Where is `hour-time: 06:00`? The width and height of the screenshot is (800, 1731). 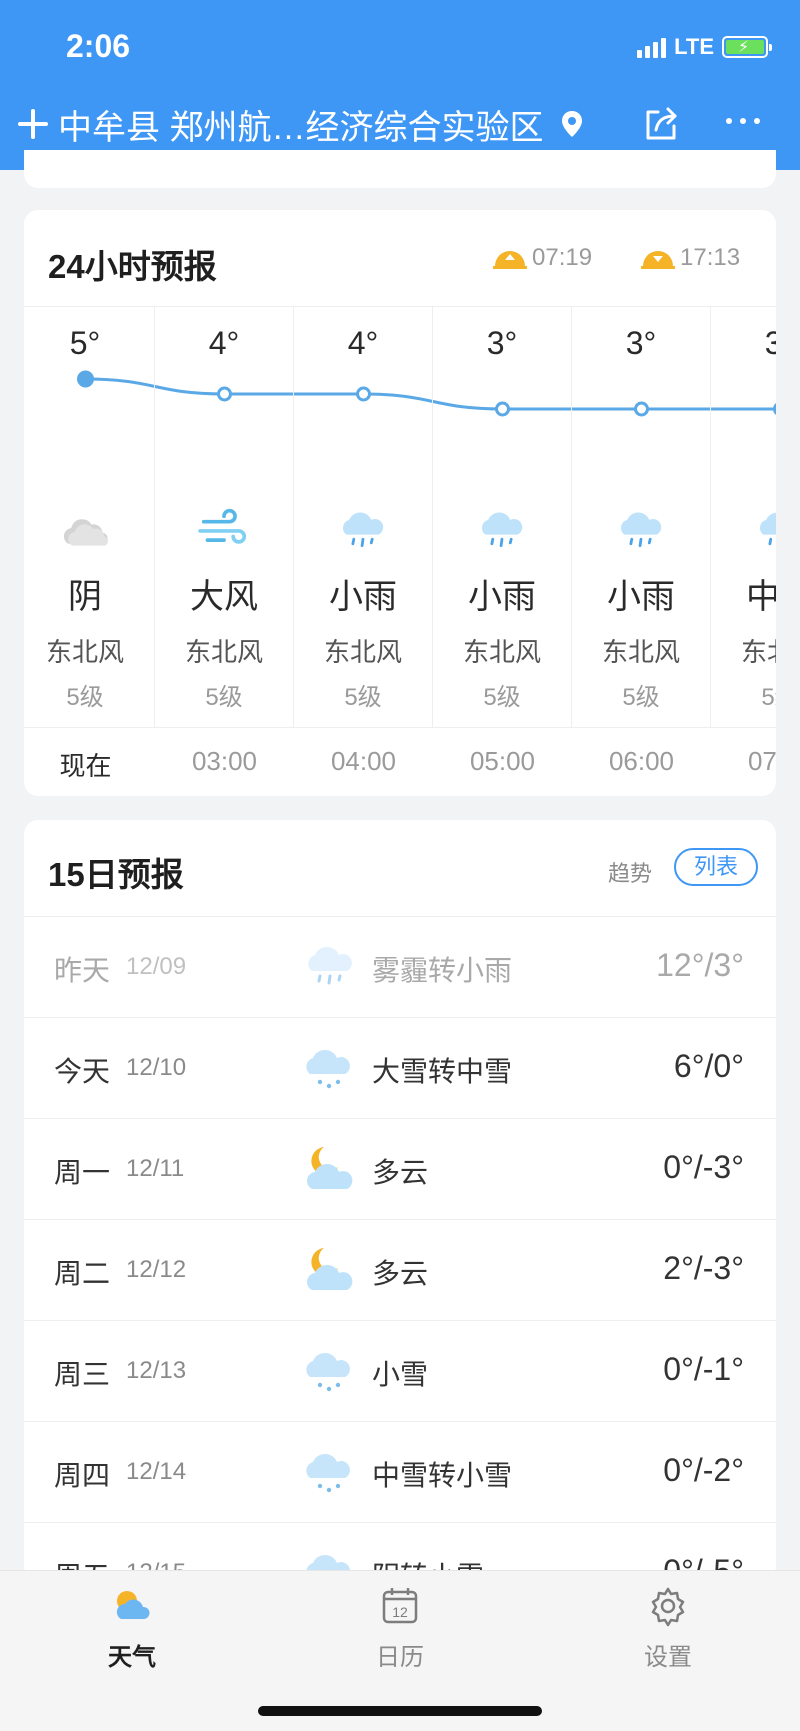
hour-time: 06:00 is located at coordinates (641, 761).